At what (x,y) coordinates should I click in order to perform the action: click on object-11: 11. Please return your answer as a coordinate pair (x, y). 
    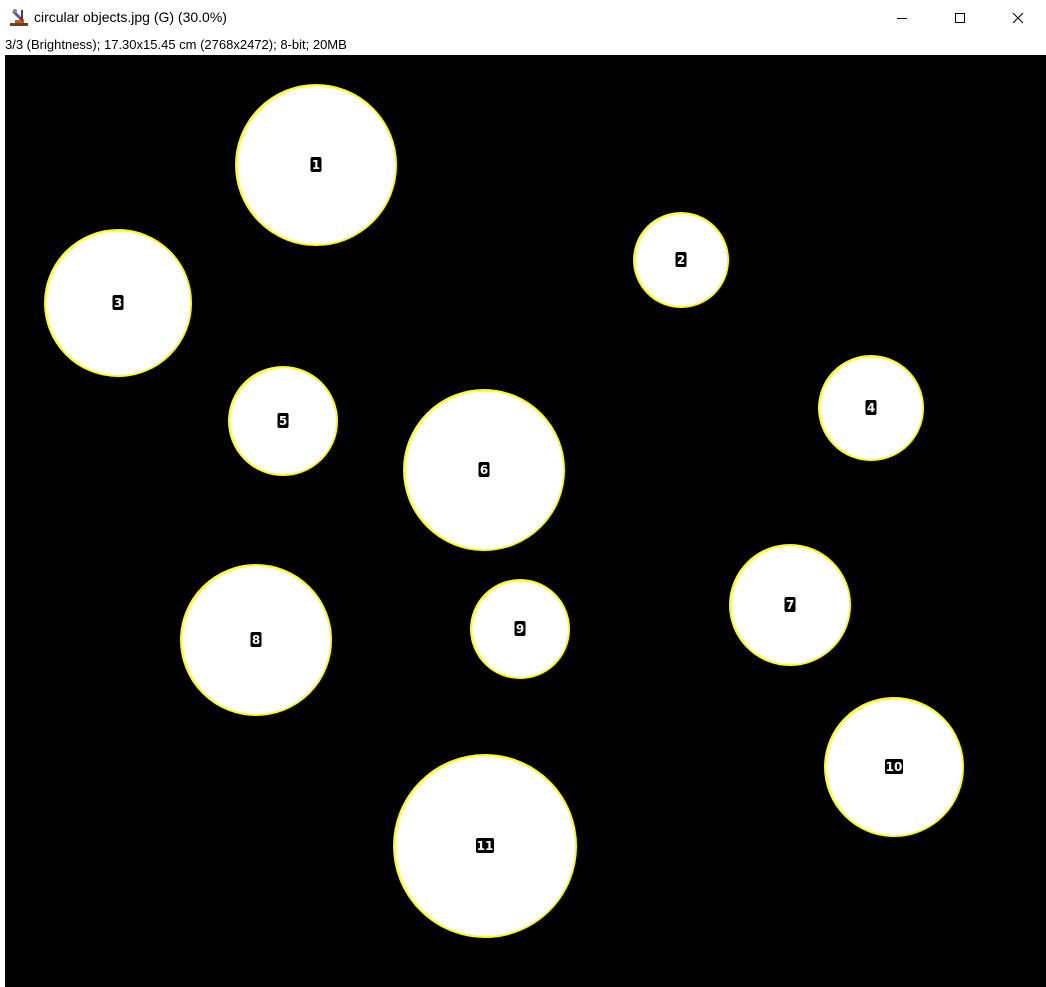
    Looking at the image, I should click on (485, 846).